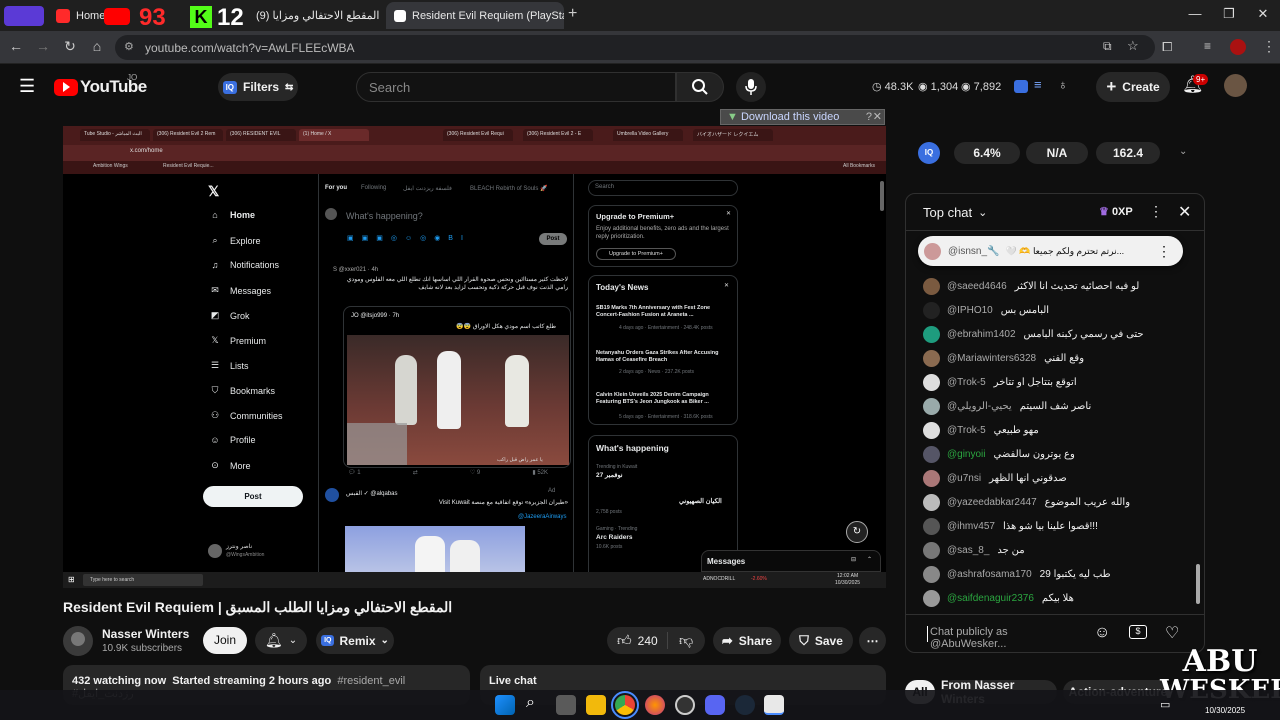  I want to click on home-icon: ⌂, so click(97, 46).